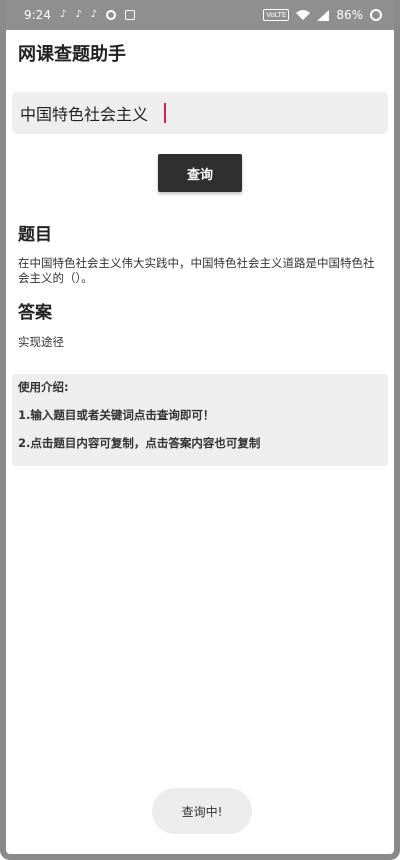 This screenshot has height=860, width=400. What do you see at coordinates (303, 14) in the screenshot?
I see `wifi-icon` at bounding box center [303, 14].